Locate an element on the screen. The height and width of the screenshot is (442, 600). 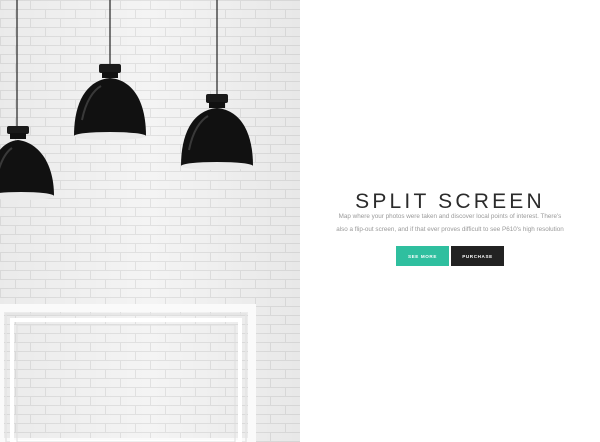
see-more-button: SEE MORE is located at coordinates (422, 256).